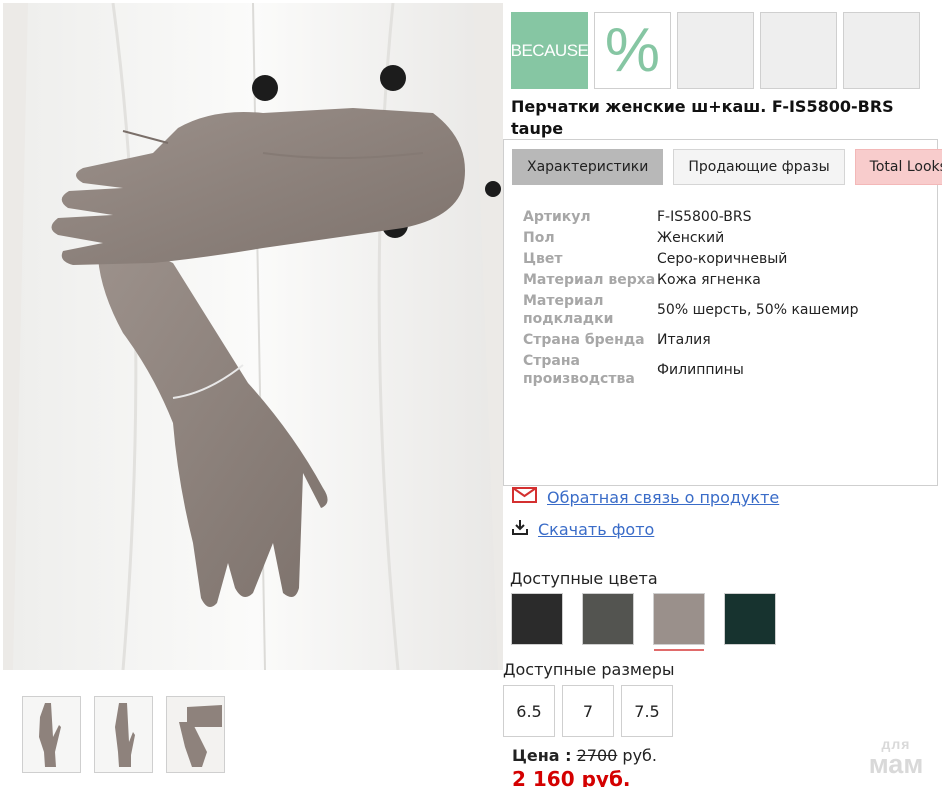 Image resolution: width=942 pixels, height=787 pixels. Describe the element at coordinates (758, 310) in the screenshot. I see `spec-value: 50% шерсть, 50% кашемир` at that location.